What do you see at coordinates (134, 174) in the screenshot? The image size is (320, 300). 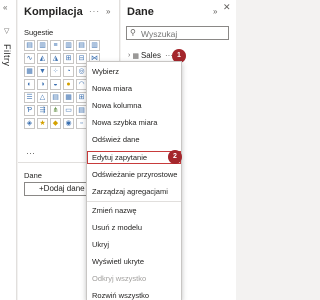 I see `menu-item-incremental-refresh: Odświeżanie przyrostowe` at bounding box center [134, 174].